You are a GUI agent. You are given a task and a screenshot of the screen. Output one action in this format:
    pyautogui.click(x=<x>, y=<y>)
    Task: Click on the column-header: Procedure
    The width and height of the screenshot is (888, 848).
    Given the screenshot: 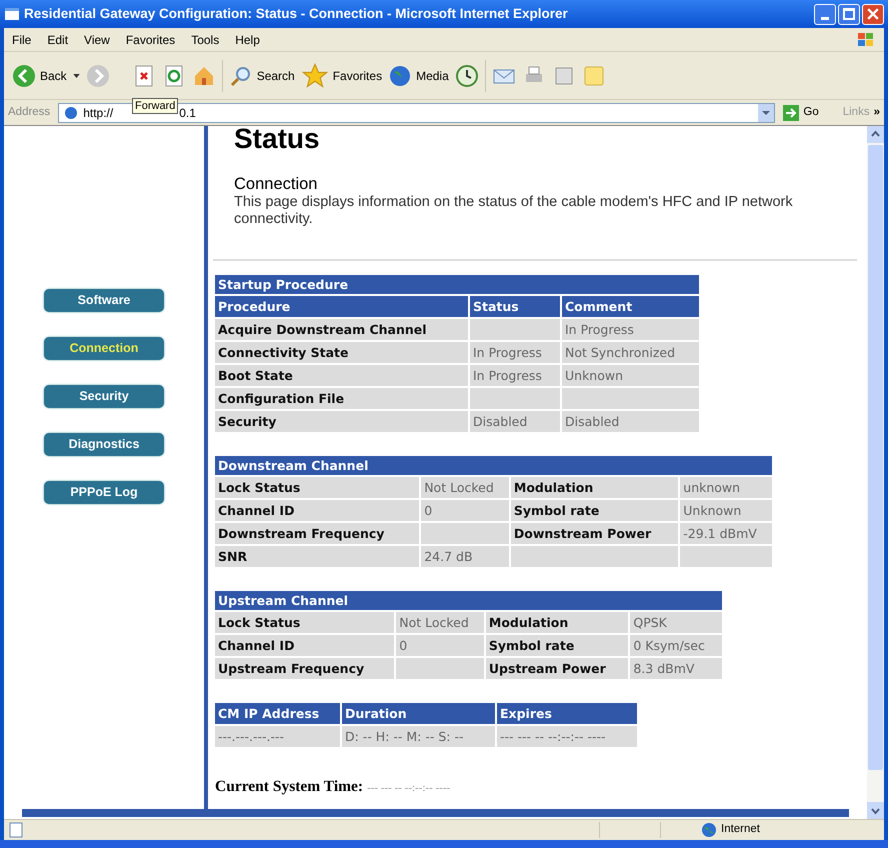 What is the action you would take?
    pyautogui.click(x=341, y=306)
    